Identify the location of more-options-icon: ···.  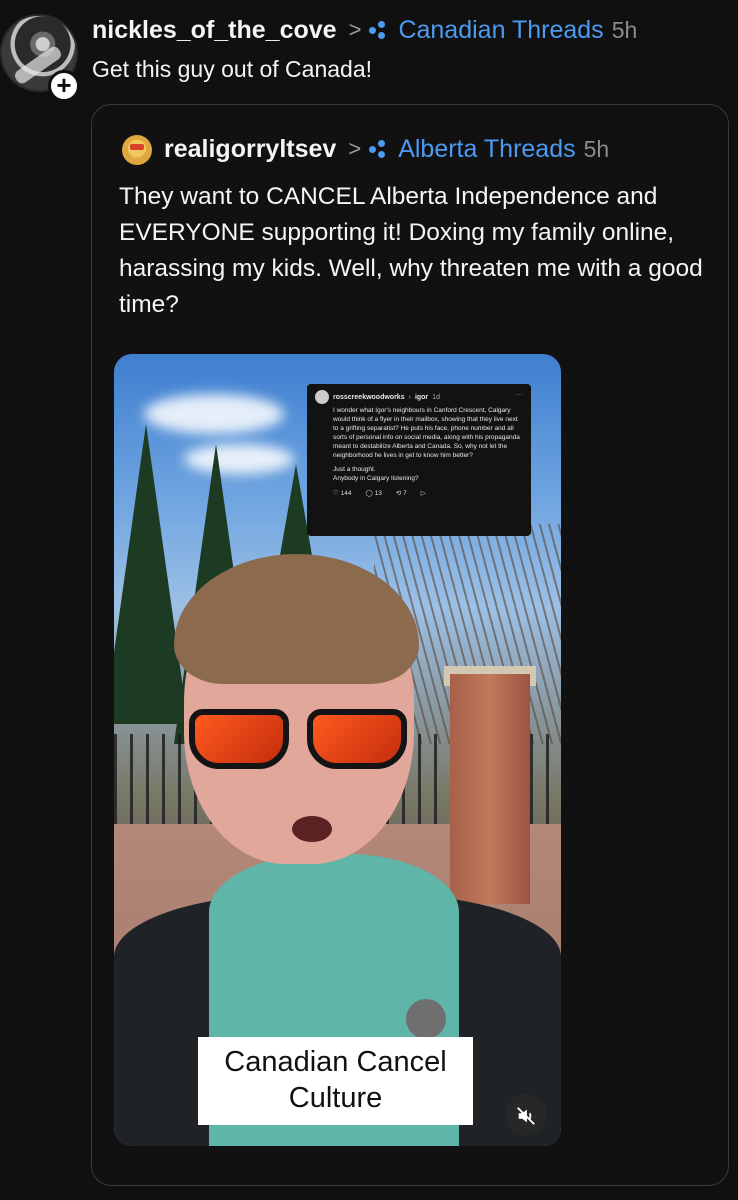
(519, 394).